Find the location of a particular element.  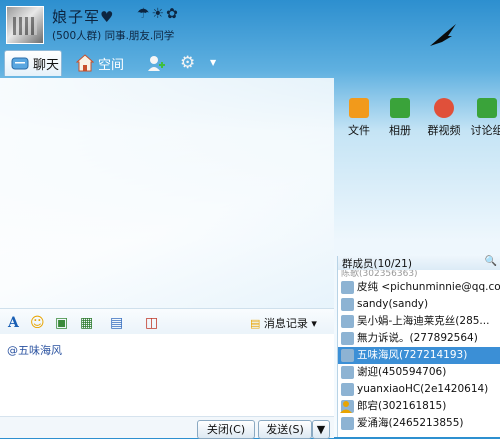

list-item: sandy(sandy) is located at coordinates (419, 304).